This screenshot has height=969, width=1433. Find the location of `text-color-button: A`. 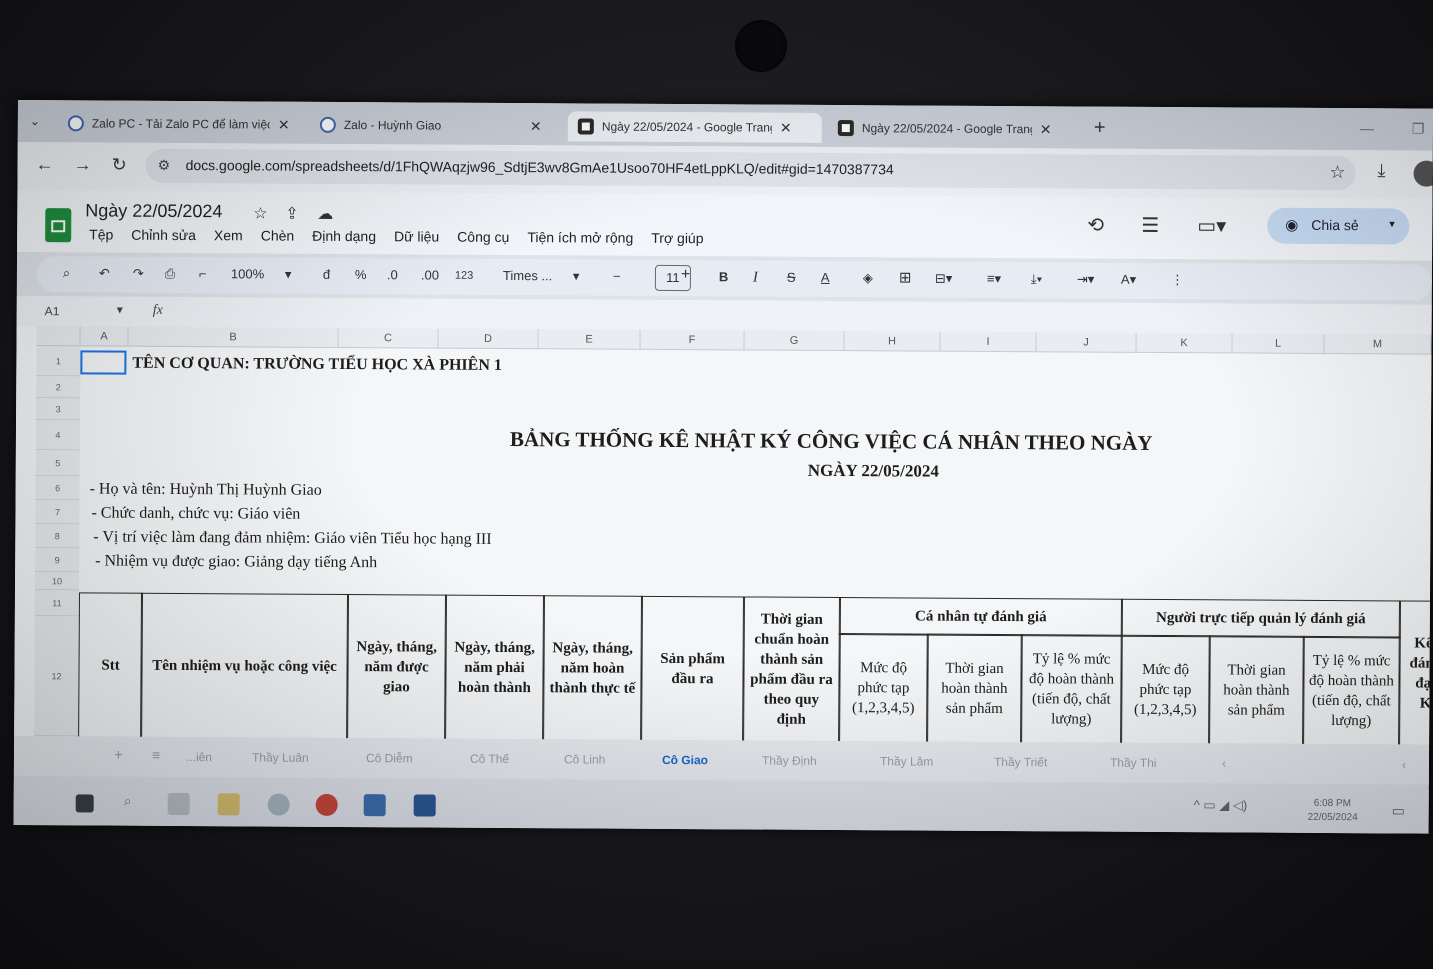

text-color-button: A is located at coordinates (825, 277).